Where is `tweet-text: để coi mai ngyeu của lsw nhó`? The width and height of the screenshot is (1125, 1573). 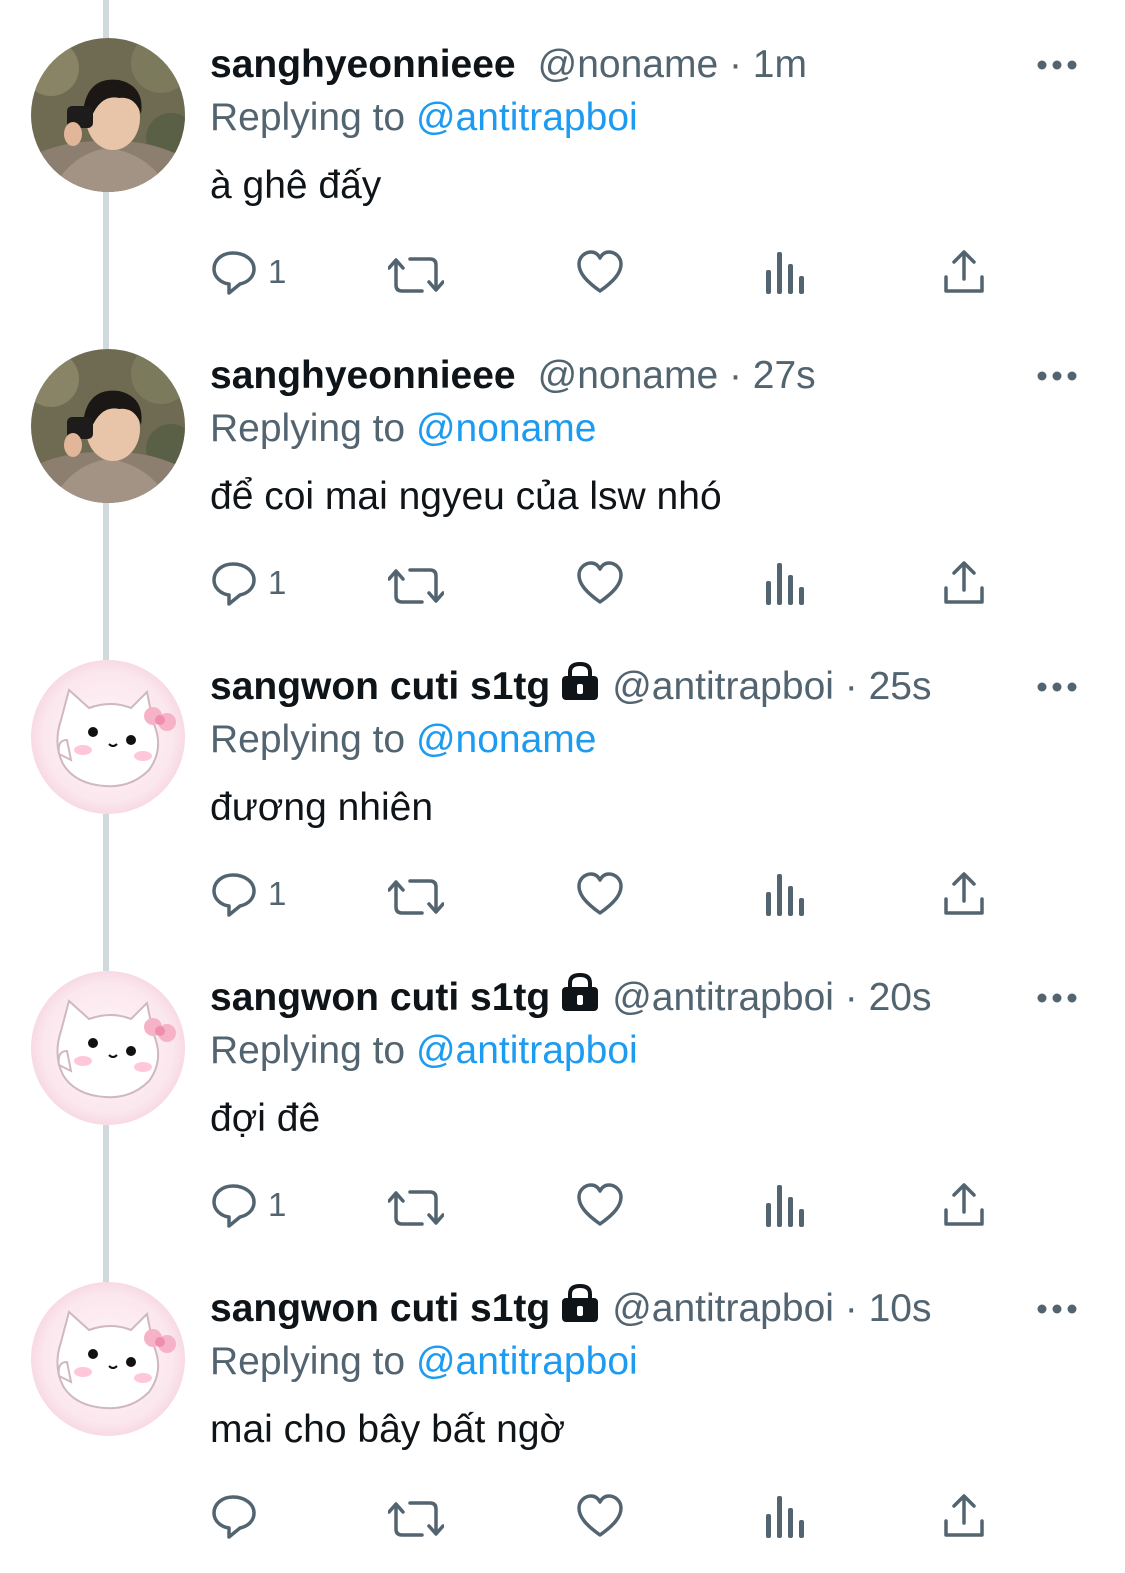 tweet-text: để coi mai ngyeu của lsw nhó is located at coordinates (466, 496).